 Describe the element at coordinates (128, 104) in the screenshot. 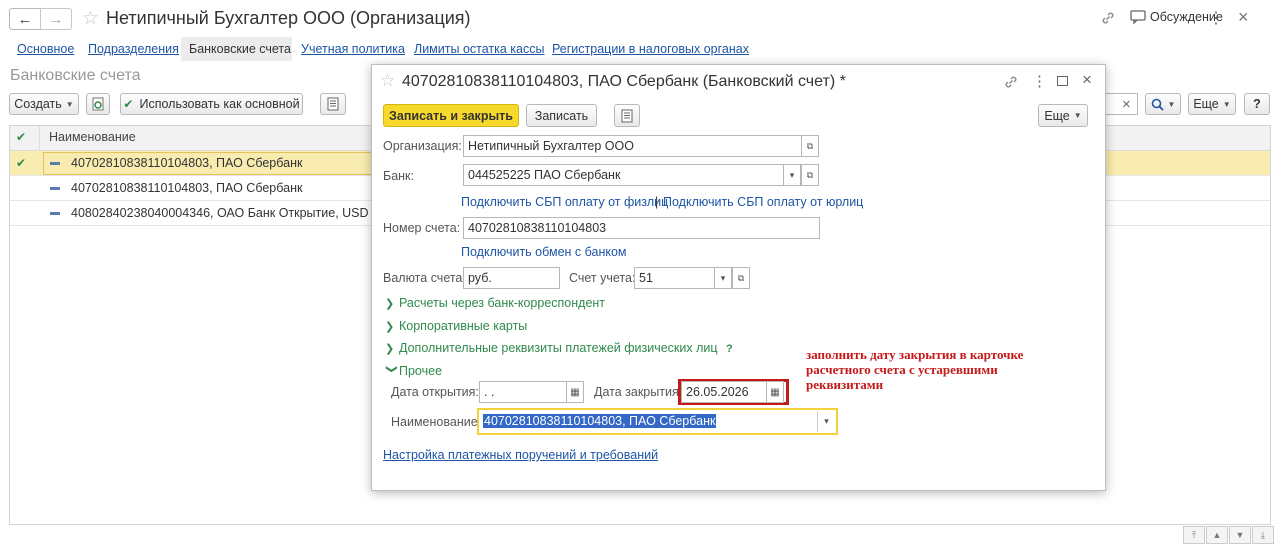

I see `check-icon: ✔` at that location.